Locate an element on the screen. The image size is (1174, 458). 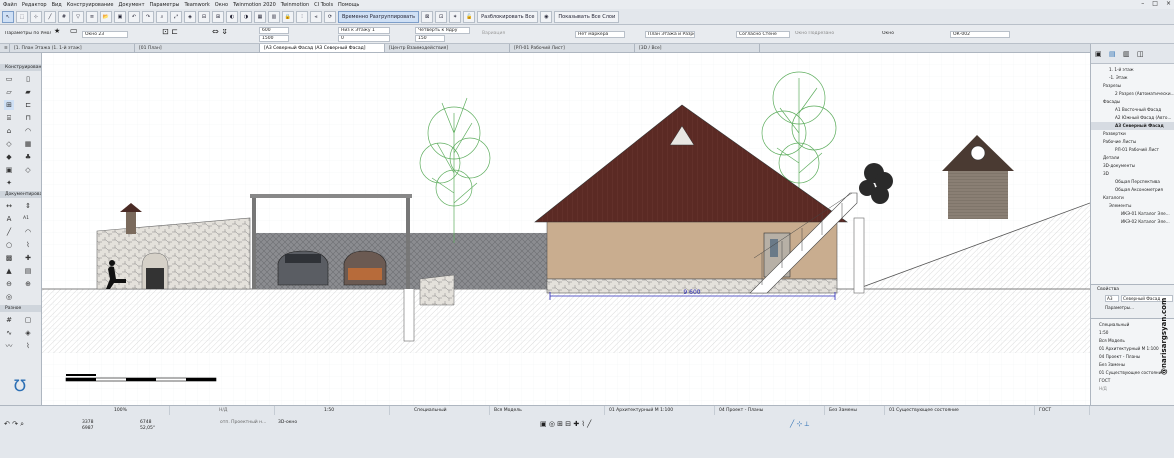
plan-combo-select: 04 Проект - Планы is located at coordinates (770, 410).